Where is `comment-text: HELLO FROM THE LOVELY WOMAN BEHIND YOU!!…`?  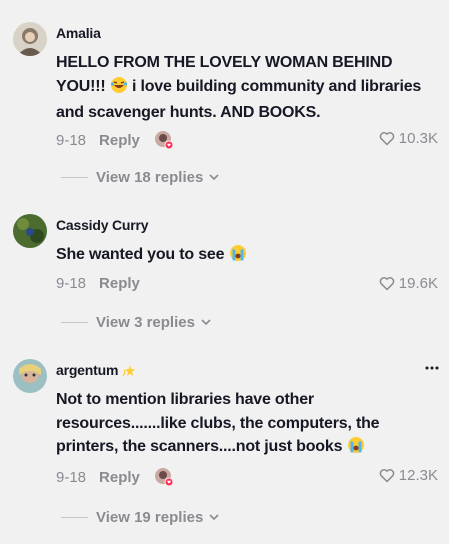
comment-text: HELLO FROM THE LOVELY WOMAN BEHIND YOU!!… is located at coordinates (248, 88).